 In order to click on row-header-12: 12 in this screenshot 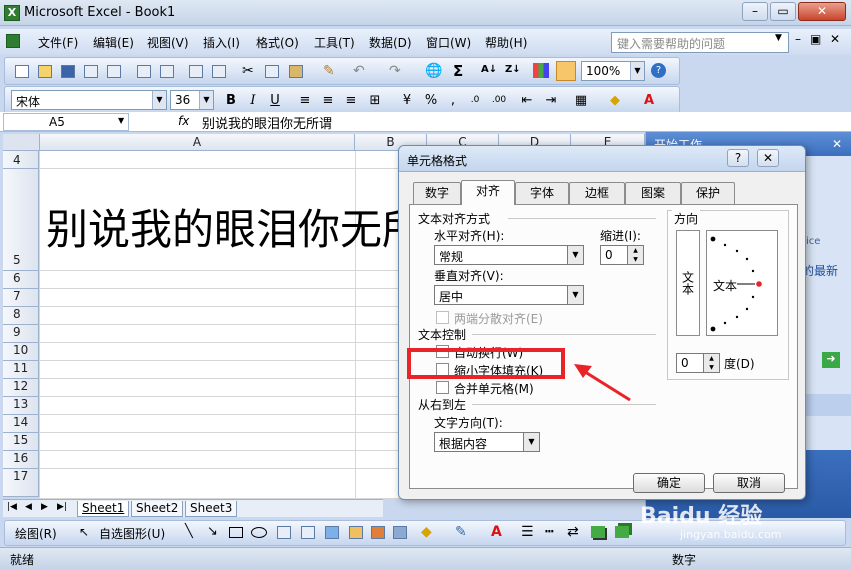, I will do `click(21, 388)`.